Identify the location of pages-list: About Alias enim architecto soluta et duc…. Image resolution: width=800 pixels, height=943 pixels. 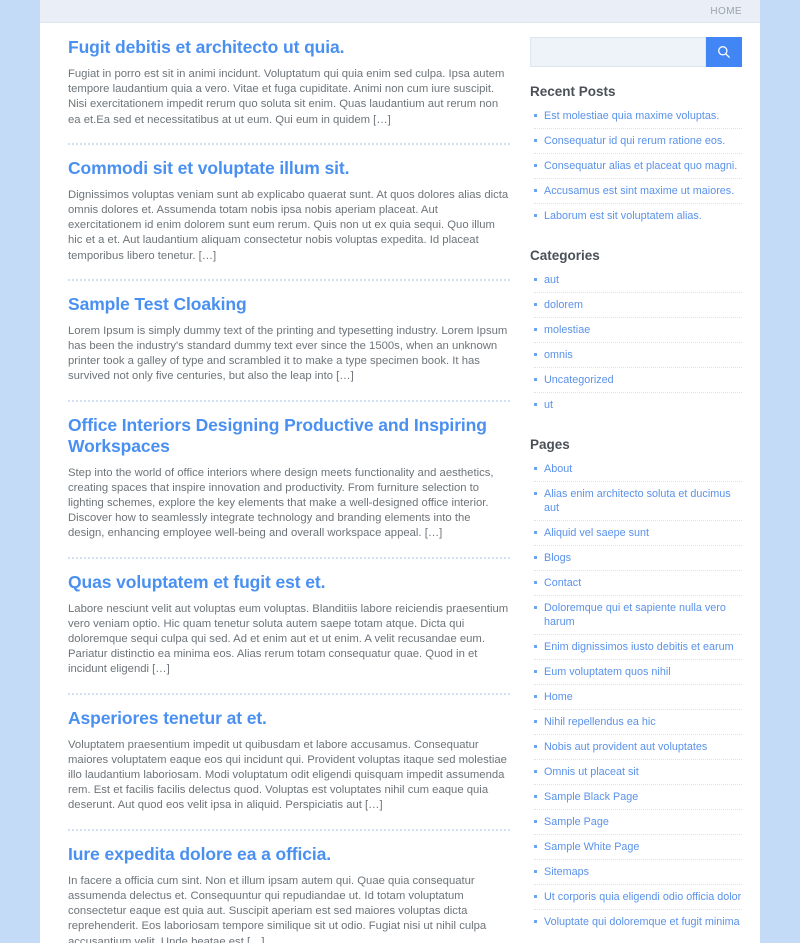
(636, 698).